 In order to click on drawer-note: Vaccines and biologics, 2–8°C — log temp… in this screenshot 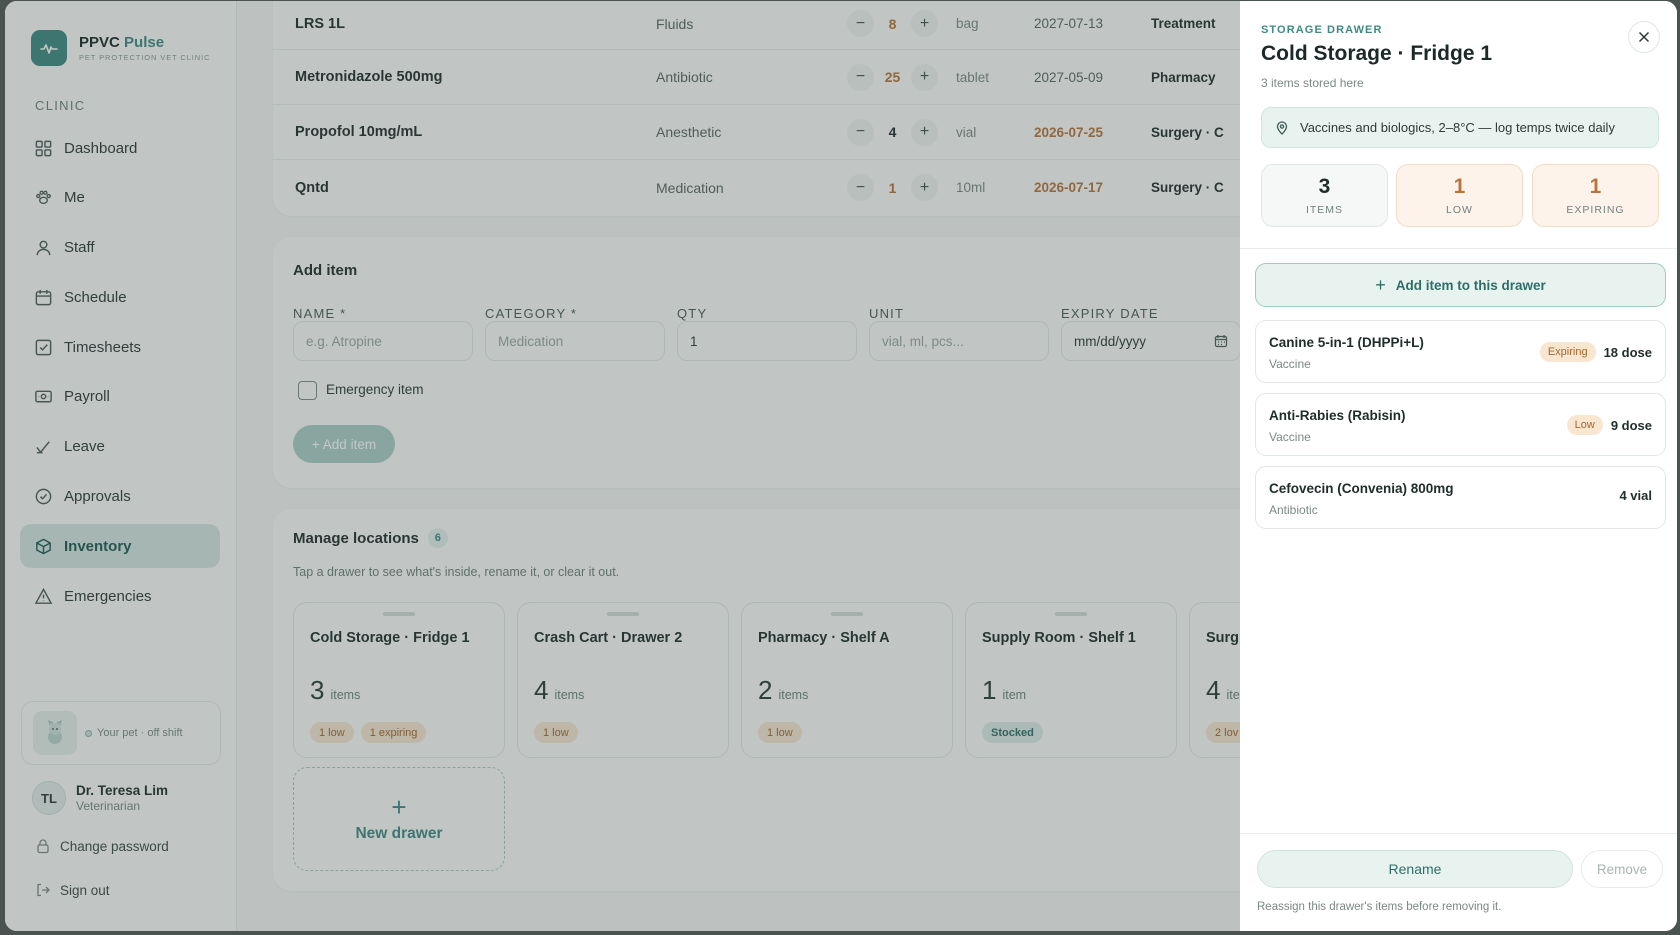, I will do `click(1460, 127)`.